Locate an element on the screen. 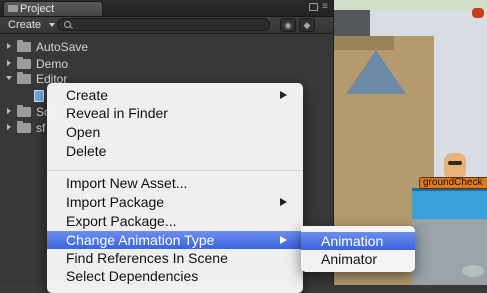  submenu-item-label: Animator is located at coordinates (349, 259).